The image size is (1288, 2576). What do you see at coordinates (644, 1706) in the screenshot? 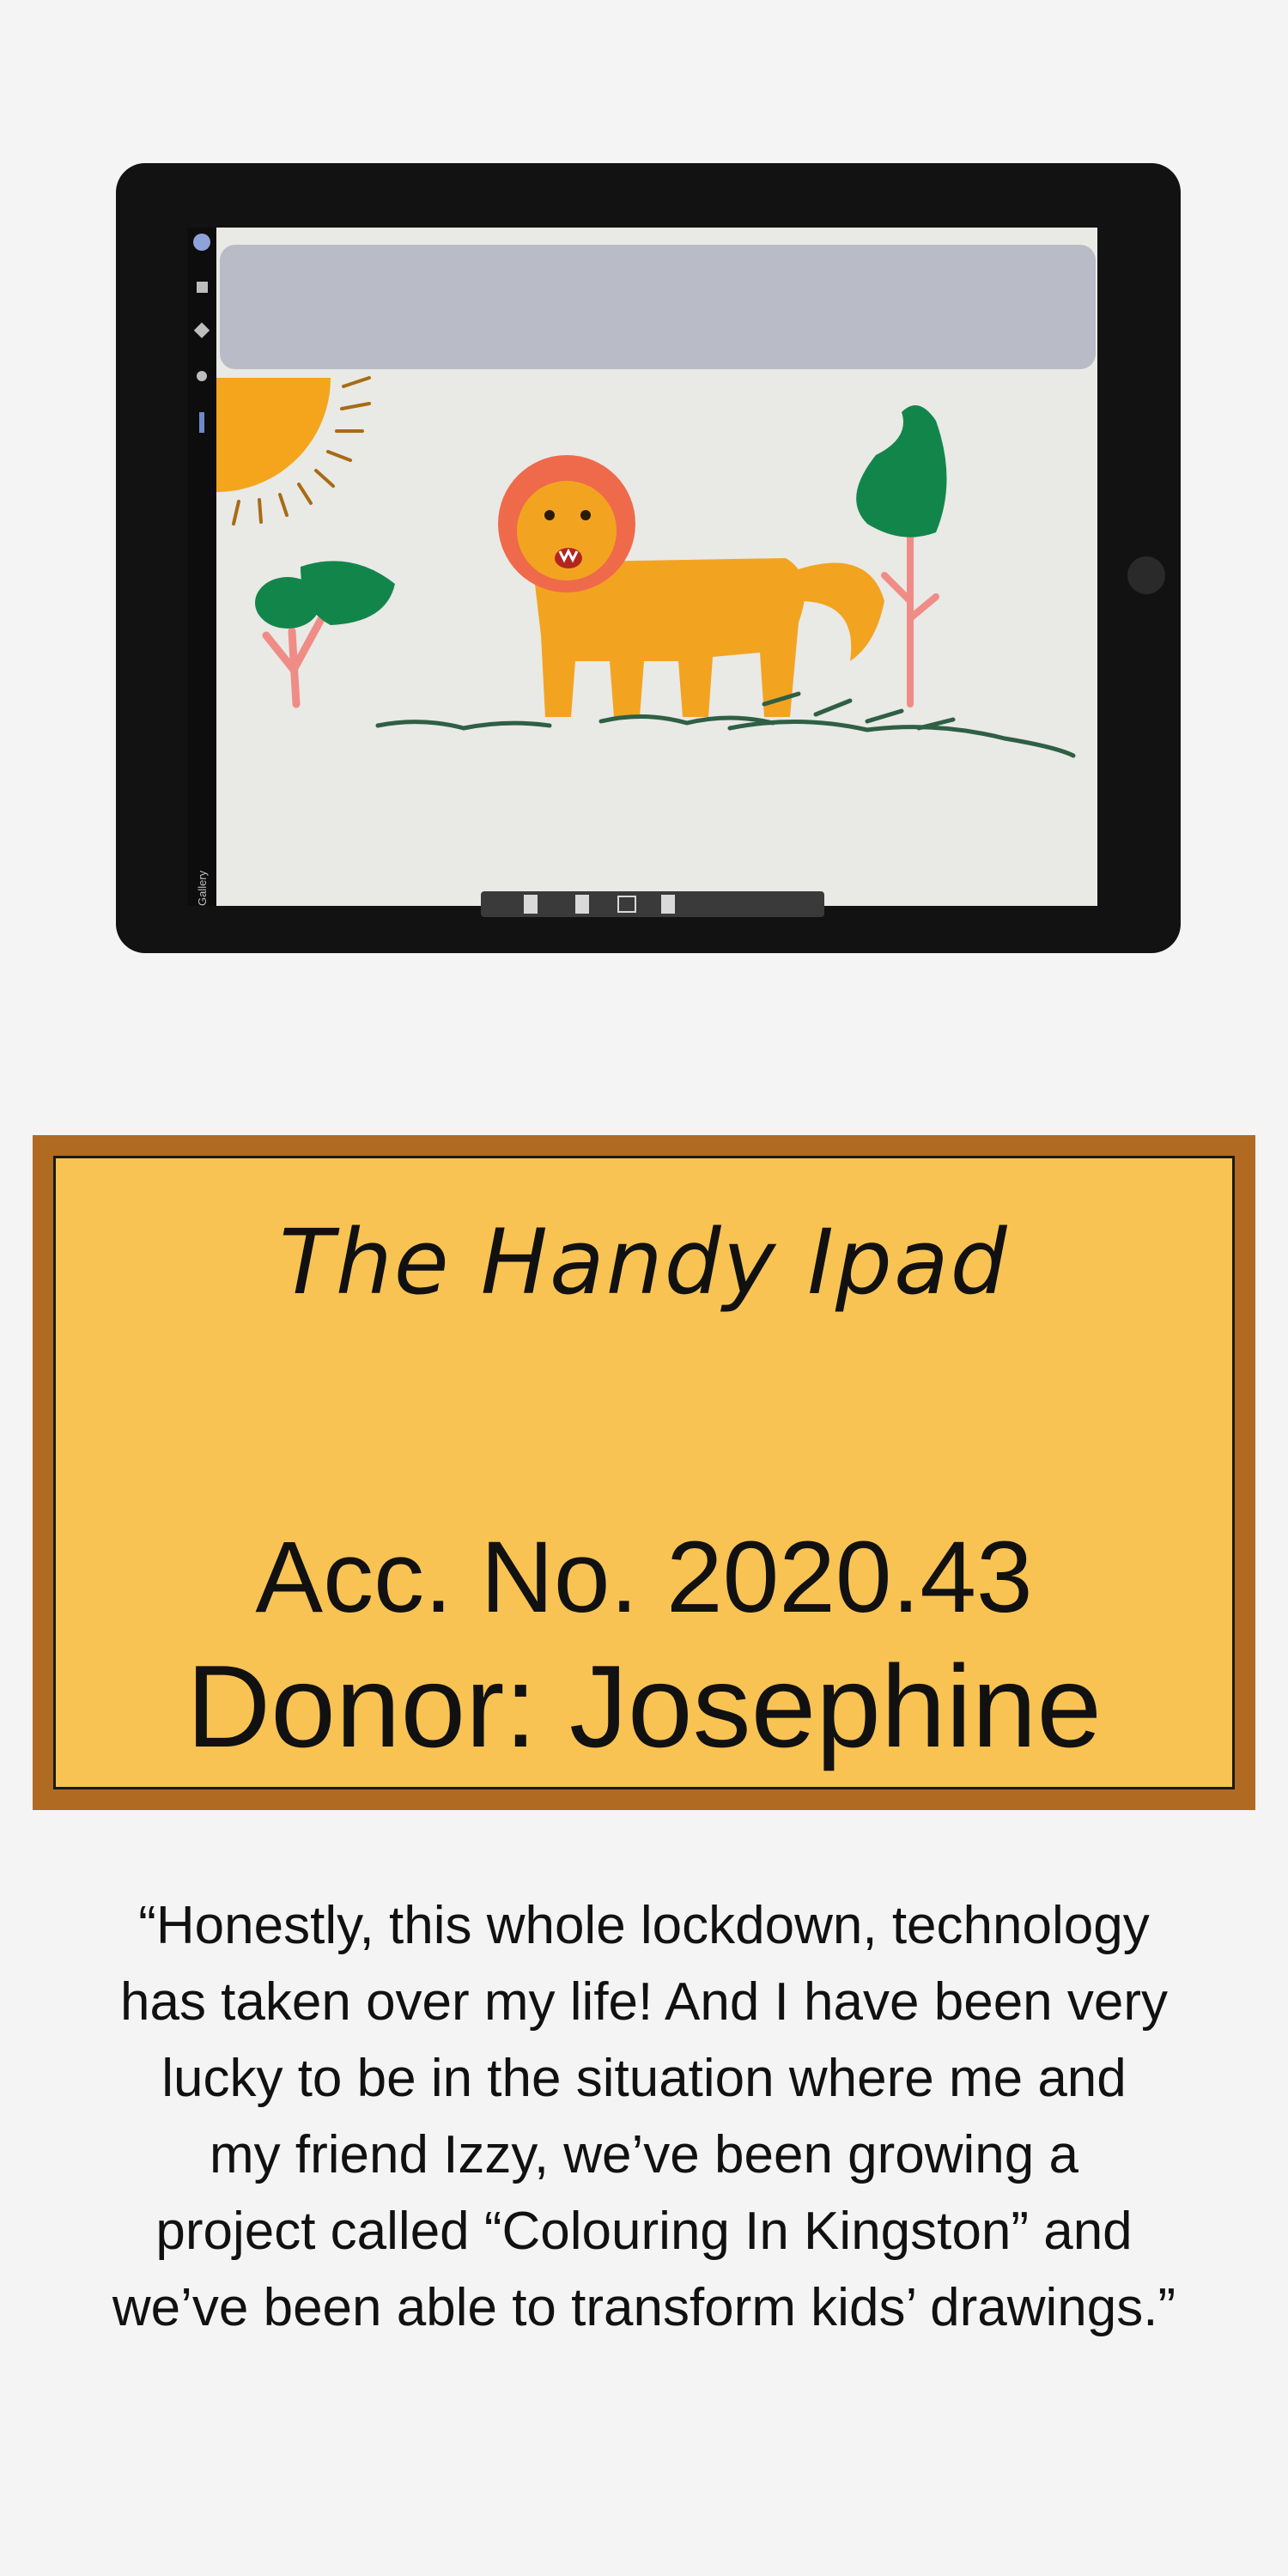
I see `donor-name: Donor: Josephine` at bounding box center [644, 1706].